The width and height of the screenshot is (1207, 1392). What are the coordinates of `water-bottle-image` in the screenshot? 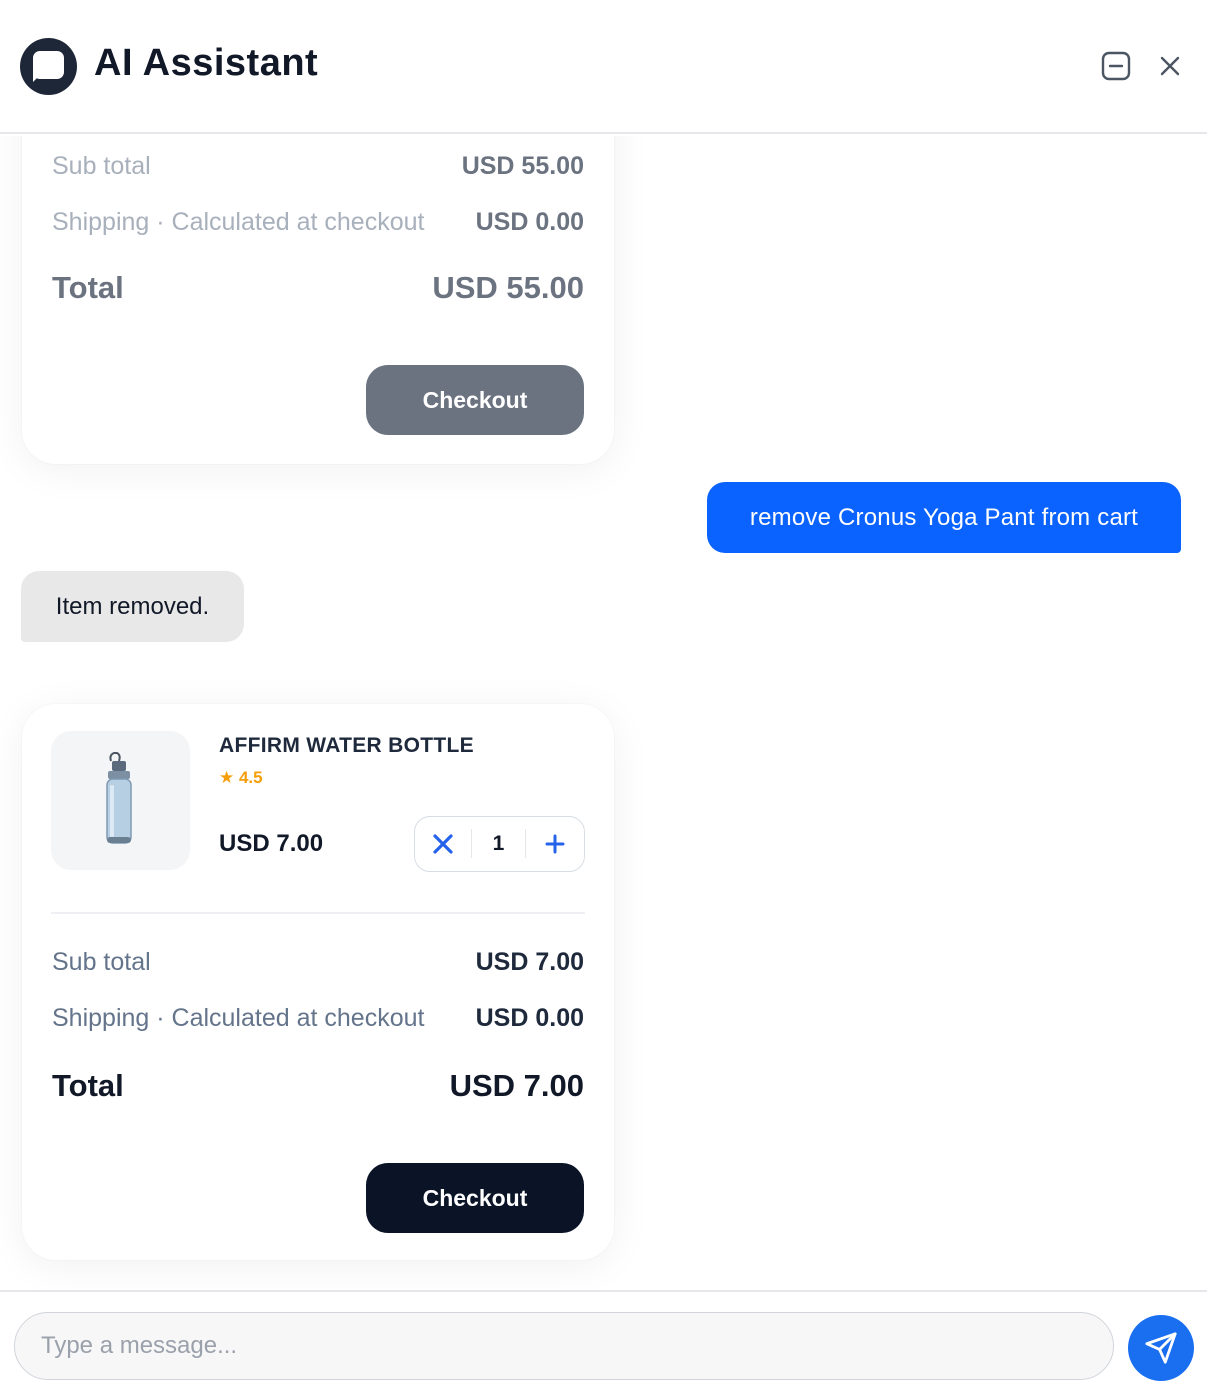 It's located at (120, 800).